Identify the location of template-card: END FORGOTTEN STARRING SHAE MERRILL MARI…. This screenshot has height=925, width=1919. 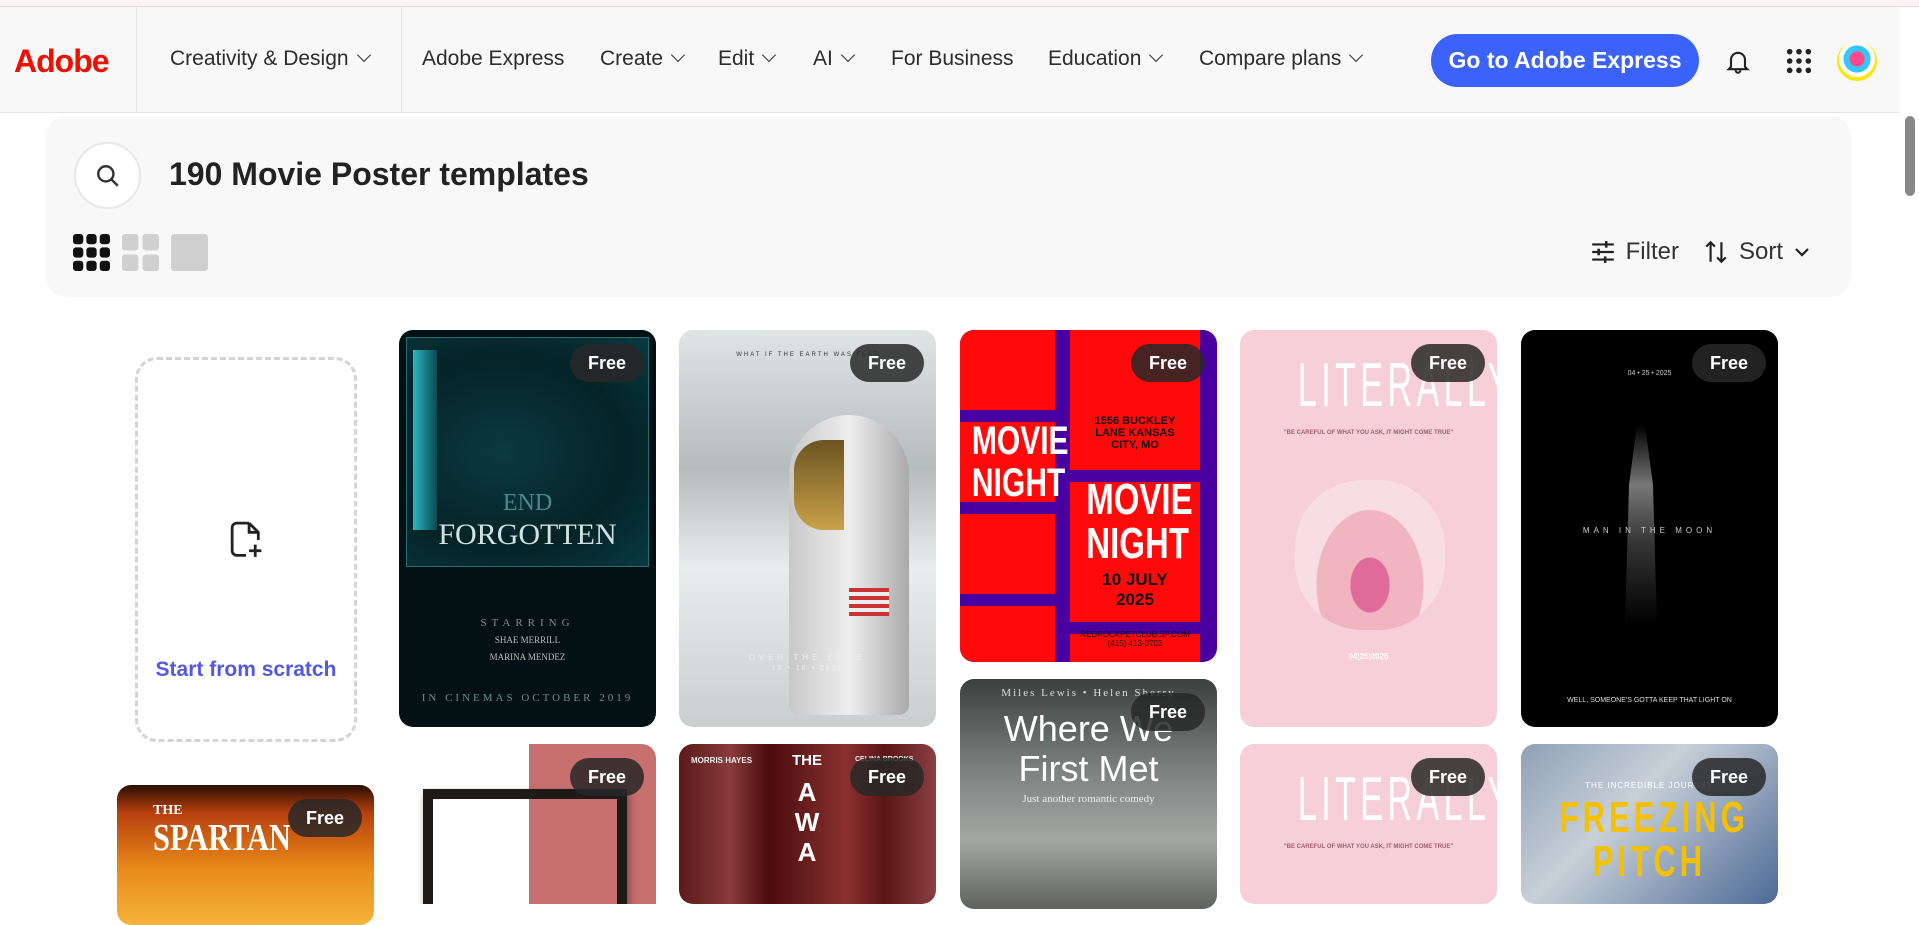
(527, 528).